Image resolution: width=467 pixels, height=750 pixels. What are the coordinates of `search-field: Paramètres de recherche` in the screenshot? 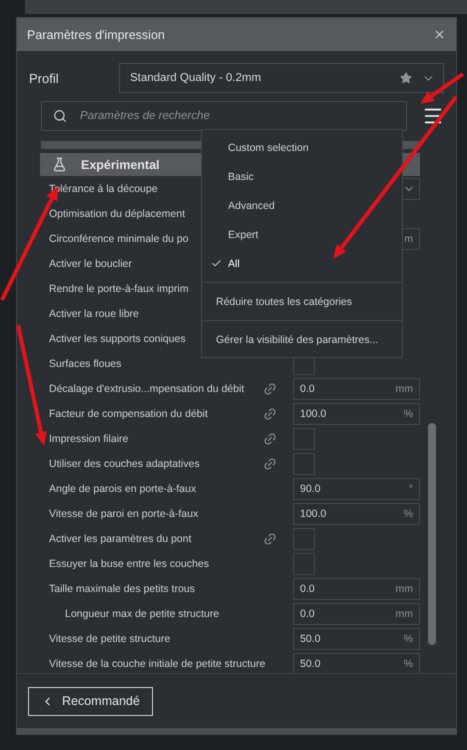 It's located at (224, 116).